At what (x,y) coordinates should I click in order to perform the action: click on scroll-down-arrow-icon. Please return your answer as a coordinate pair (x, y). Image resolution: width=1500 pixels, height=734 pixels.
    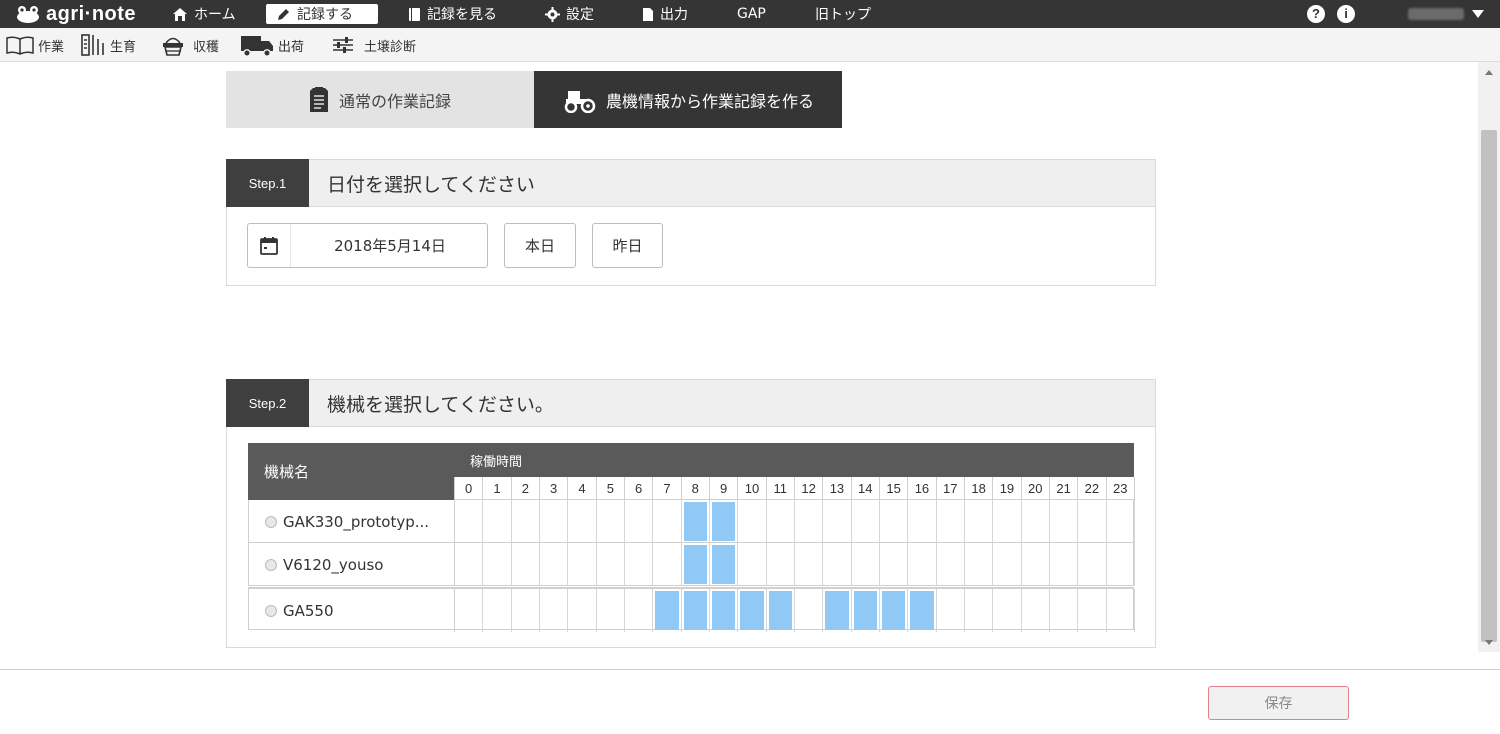
    Looking at the image, I should click on (1489, 642).